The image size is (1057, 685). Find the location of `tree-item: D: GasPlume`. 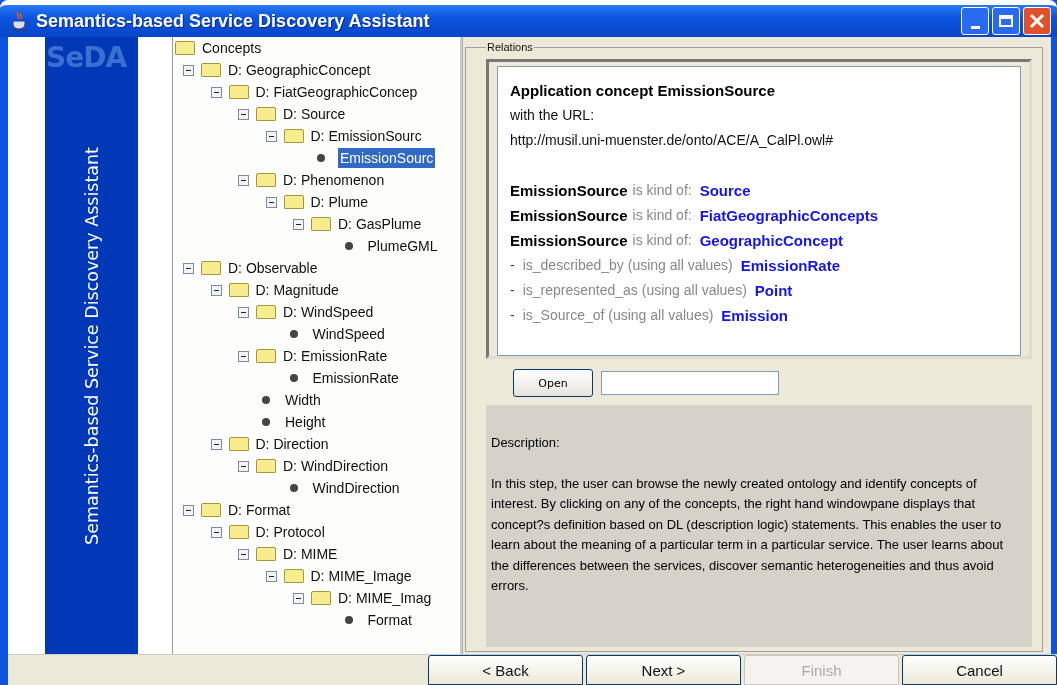

tree-item: D: GasPlume is located at coordinates (380, 224).